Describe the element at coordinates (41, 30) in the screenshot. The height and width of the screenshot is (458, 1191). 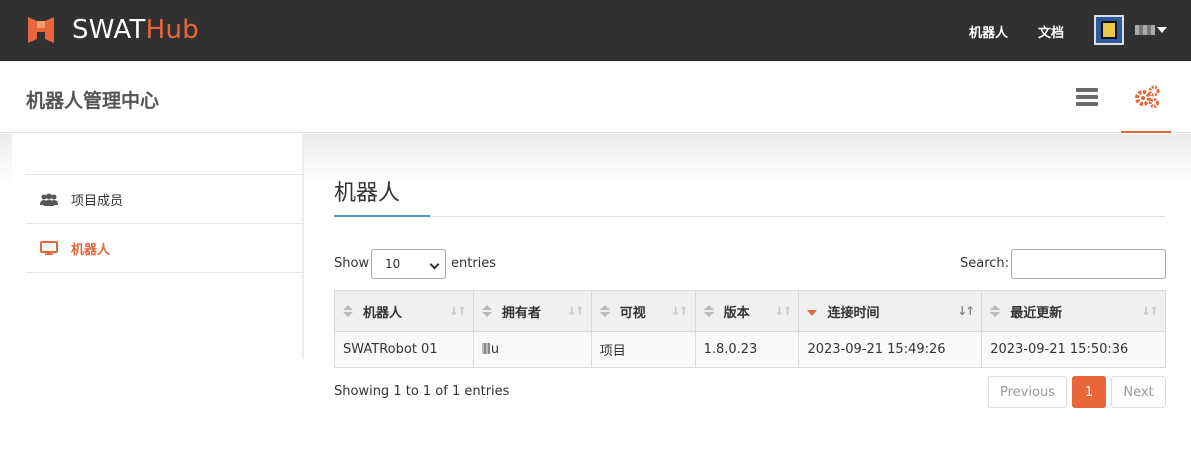
I see `swathub-logo-icon` at that location.